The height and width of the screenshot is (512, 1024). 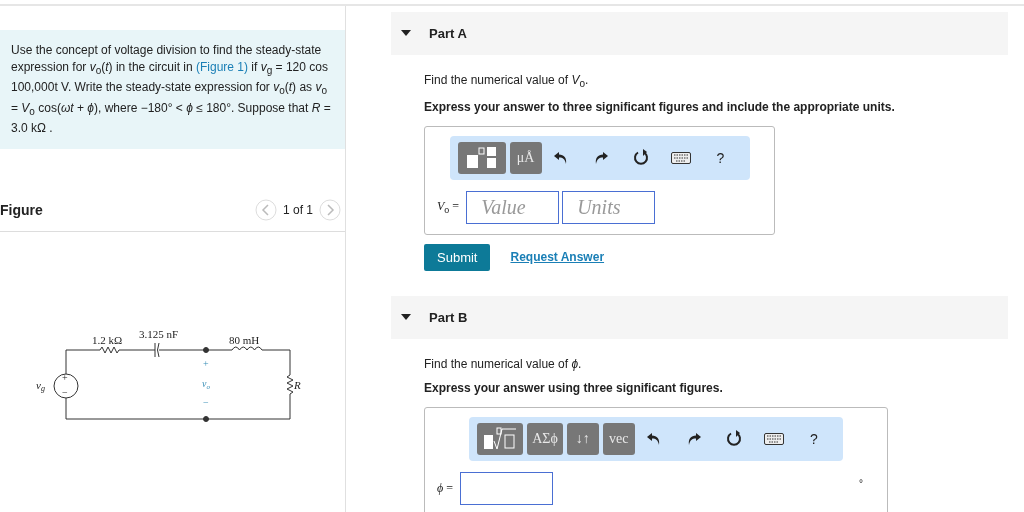 What do you see at coordinates (222, 67) in the screenshot?
I see `figure-link: (Figure 1)` at bounding box center [222, 67].